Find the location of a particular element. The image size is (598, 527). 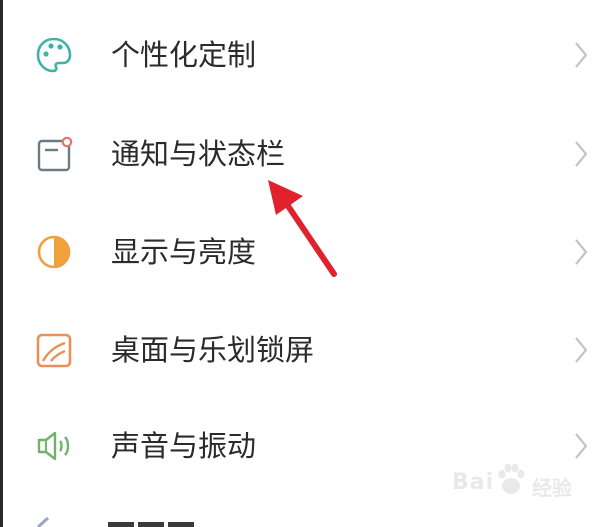

baidu-watermark: Bai 经验 is located at coordinates (517, 485).